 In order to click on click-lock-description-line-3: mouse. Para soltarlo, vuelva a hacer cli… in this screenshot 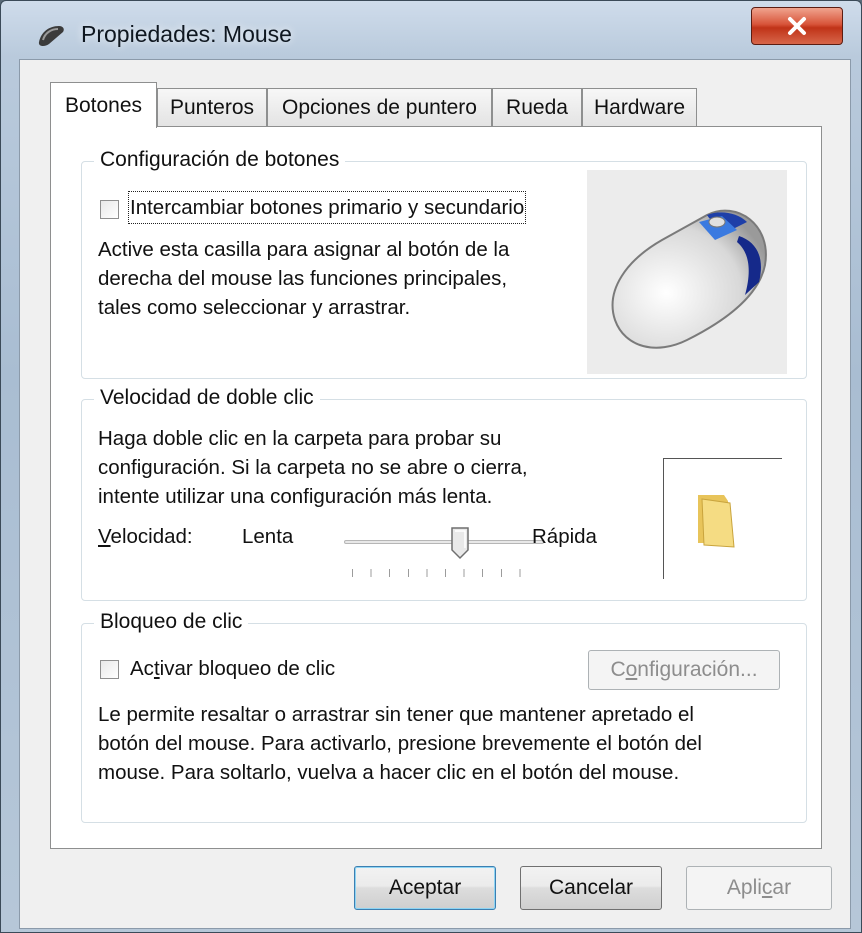, I will do `click(389, 772)`.